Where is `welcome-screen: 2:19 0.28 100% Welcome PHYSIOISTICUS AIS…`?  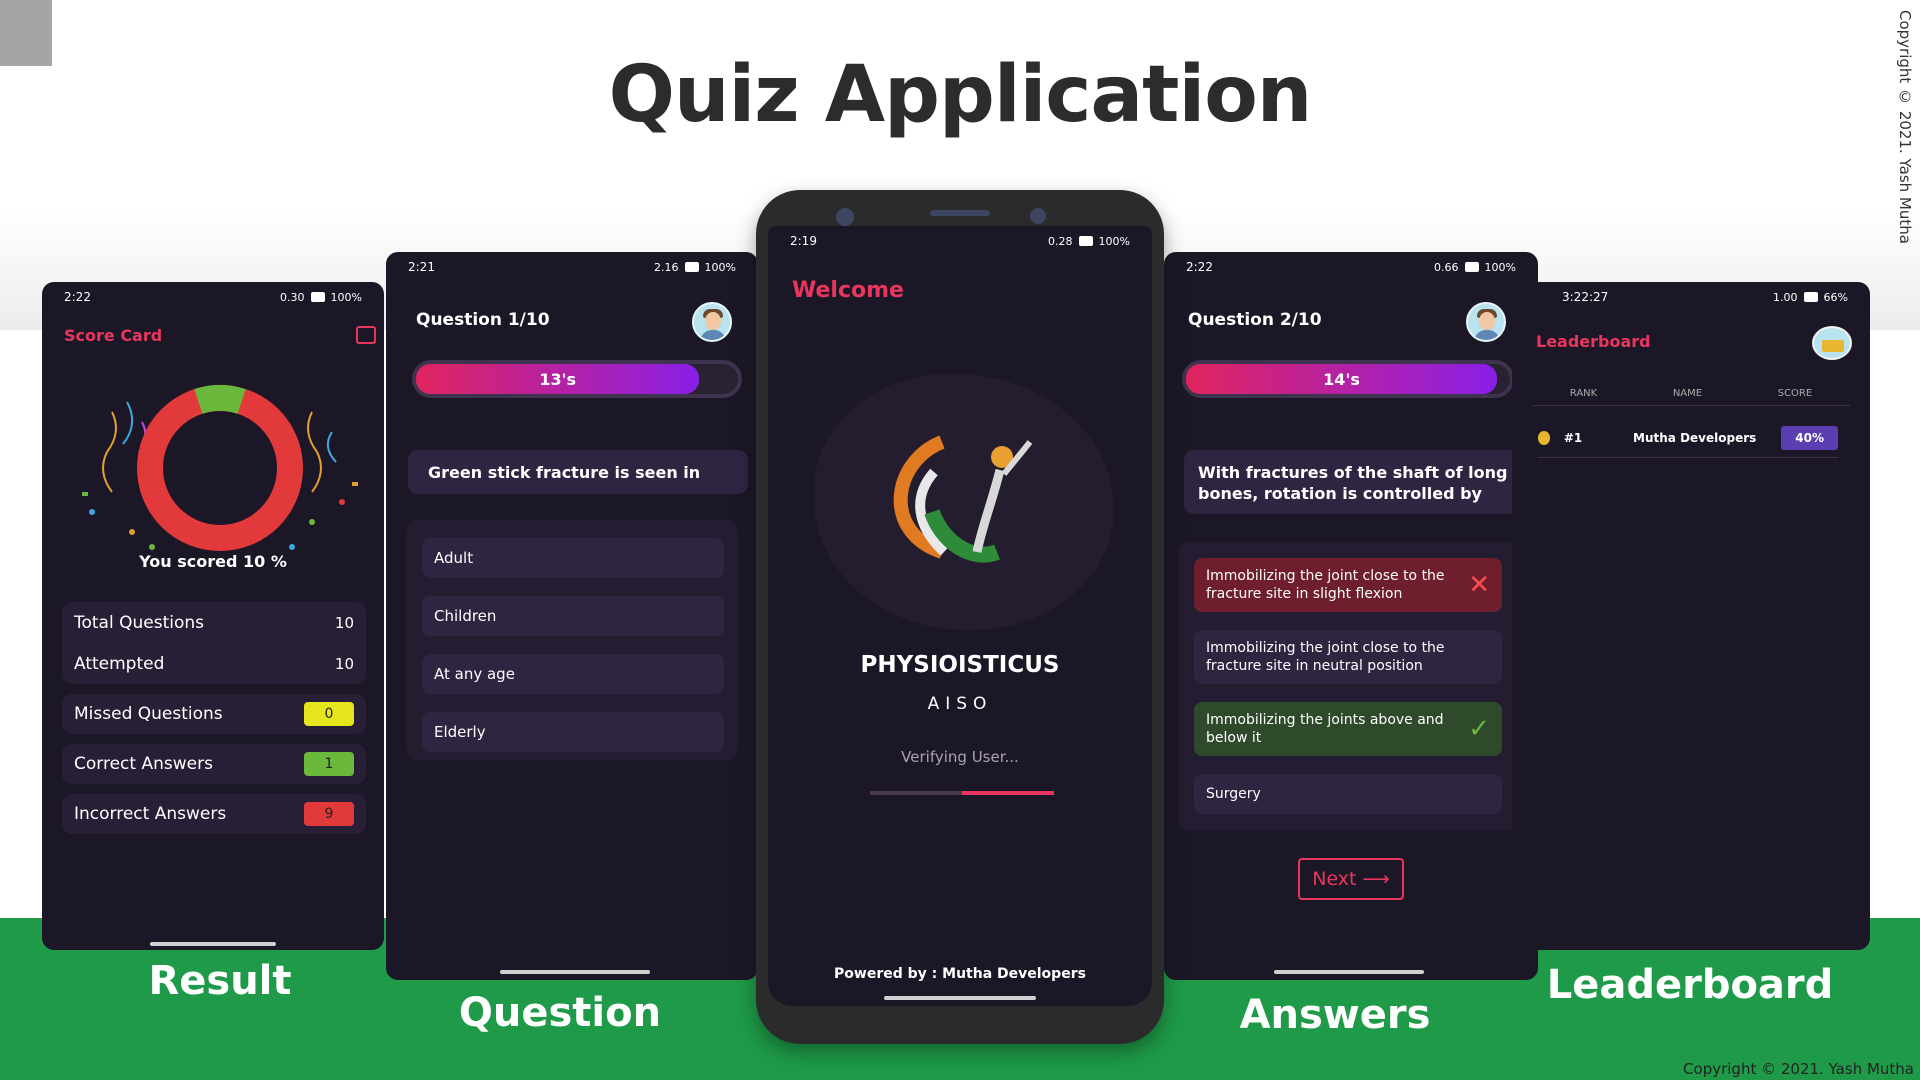
welcome-screen: 2:19 0.28 100% Welcome PHYSIOISTICUS AIS… is located at coordinates (960, 616).